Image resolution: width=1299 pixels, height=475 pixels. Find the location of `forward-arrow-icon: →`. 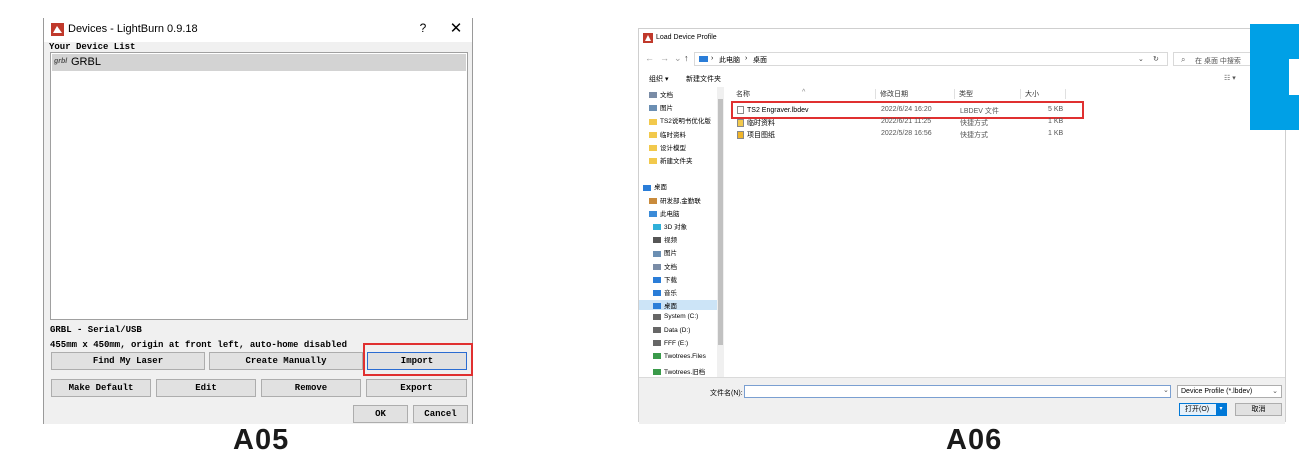

forward-arrow-icon: → is located at coordinates (664, 58).